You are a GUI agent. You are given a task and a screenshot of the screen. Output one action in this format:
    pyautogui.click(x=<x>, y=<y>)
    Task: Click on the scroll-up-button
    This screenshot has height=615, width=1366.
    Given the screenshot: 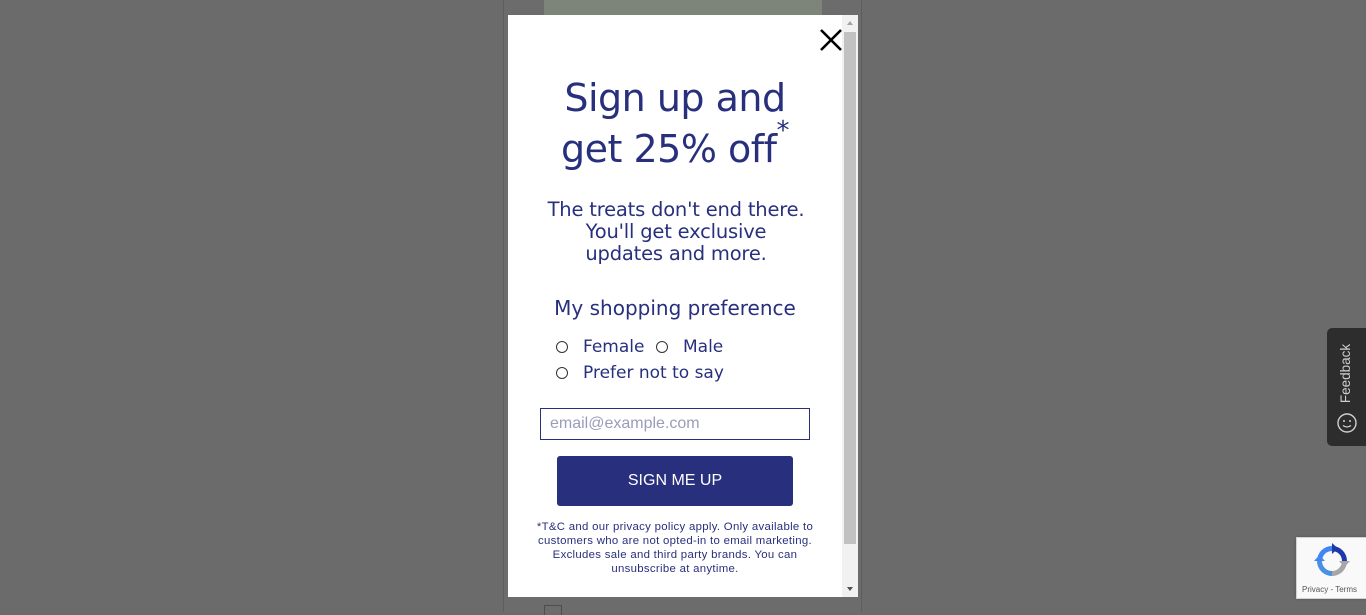 What is the action you would take?
    pyautogui.click(x=850, y=23)
    